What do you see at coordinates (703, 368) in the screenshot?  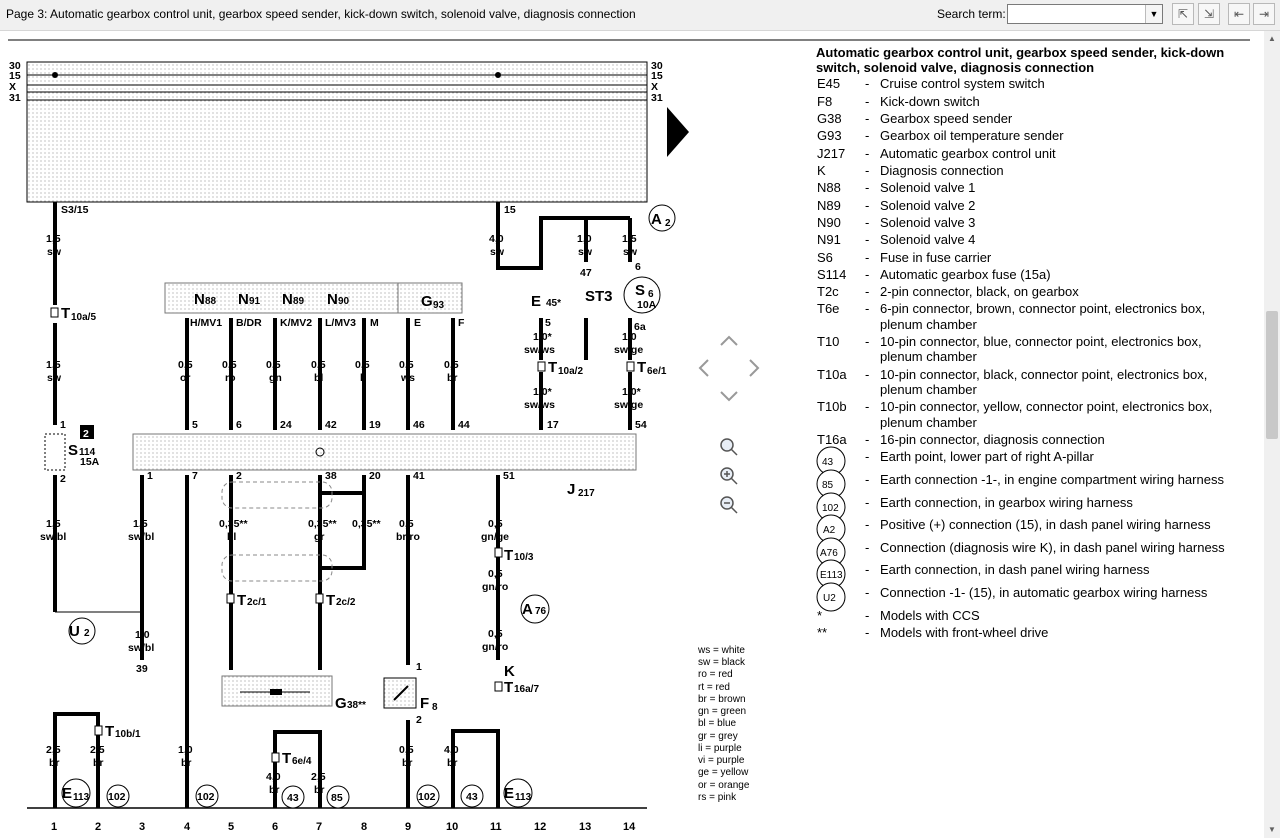 I see `pan-left-icon` at bounding box center [703, 368].